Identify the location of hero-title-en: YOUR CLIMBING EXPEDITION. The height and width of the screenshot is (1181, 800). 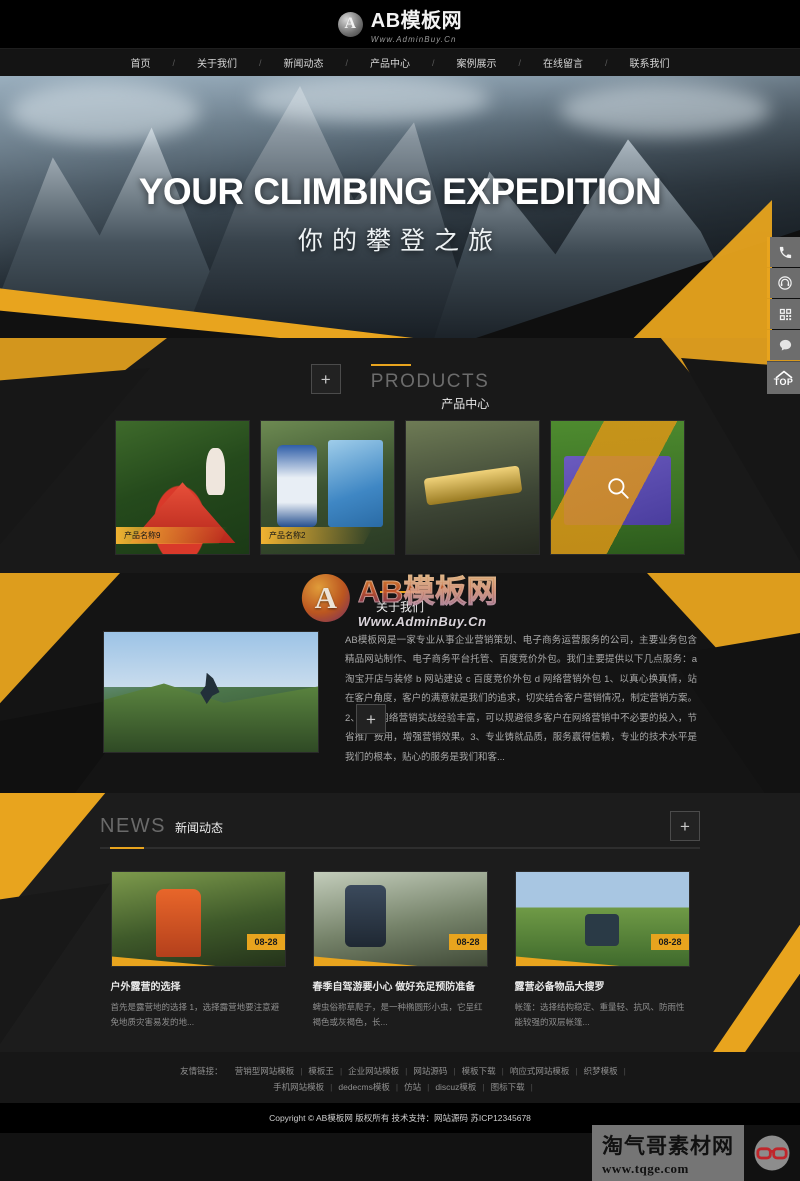
(400, 191).